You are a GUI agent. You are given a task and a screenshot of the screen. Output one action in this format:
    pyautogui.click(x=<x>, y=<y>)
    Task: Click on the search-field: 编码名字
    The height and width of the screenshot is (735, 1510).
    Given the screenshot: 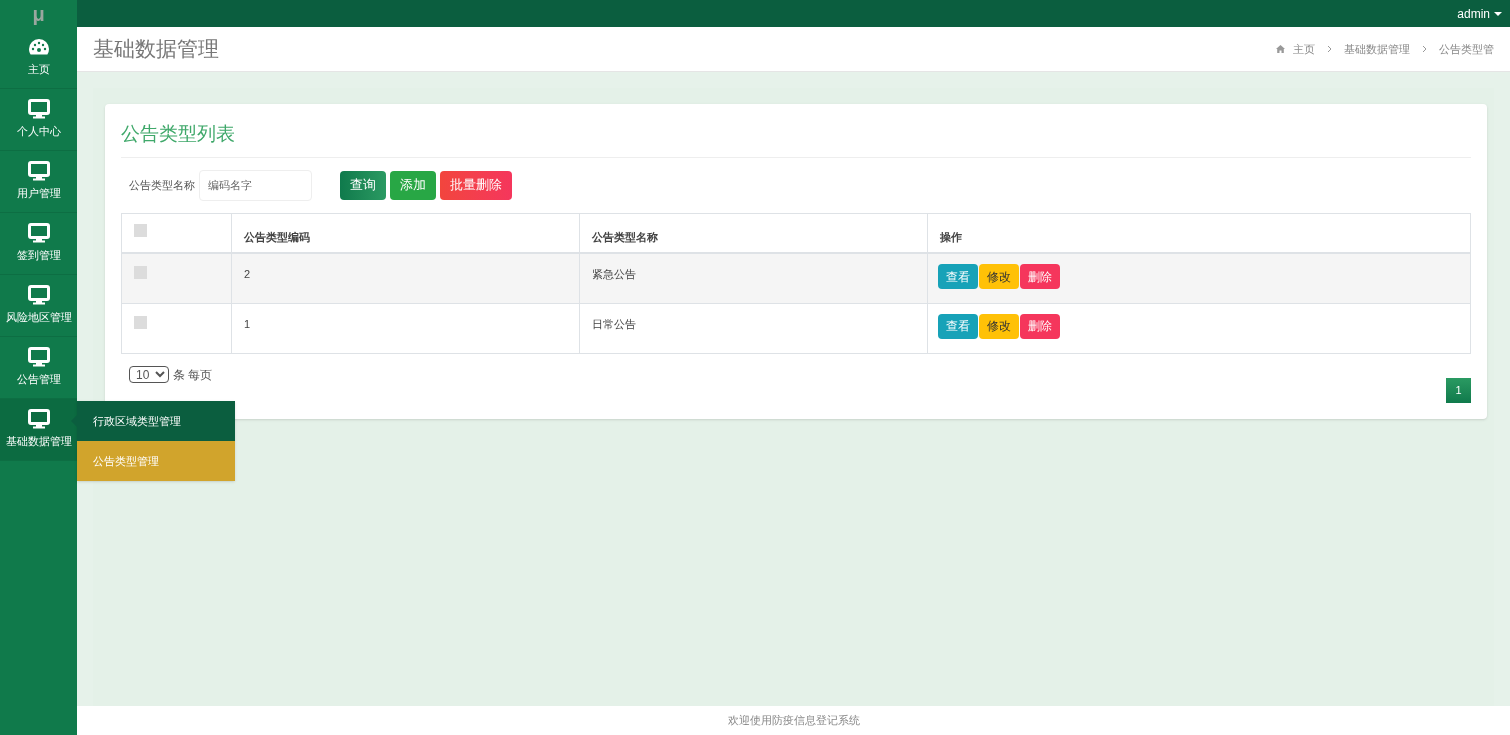 What is the action you would take?
    pyautogui.click(x=255, y=185)
    